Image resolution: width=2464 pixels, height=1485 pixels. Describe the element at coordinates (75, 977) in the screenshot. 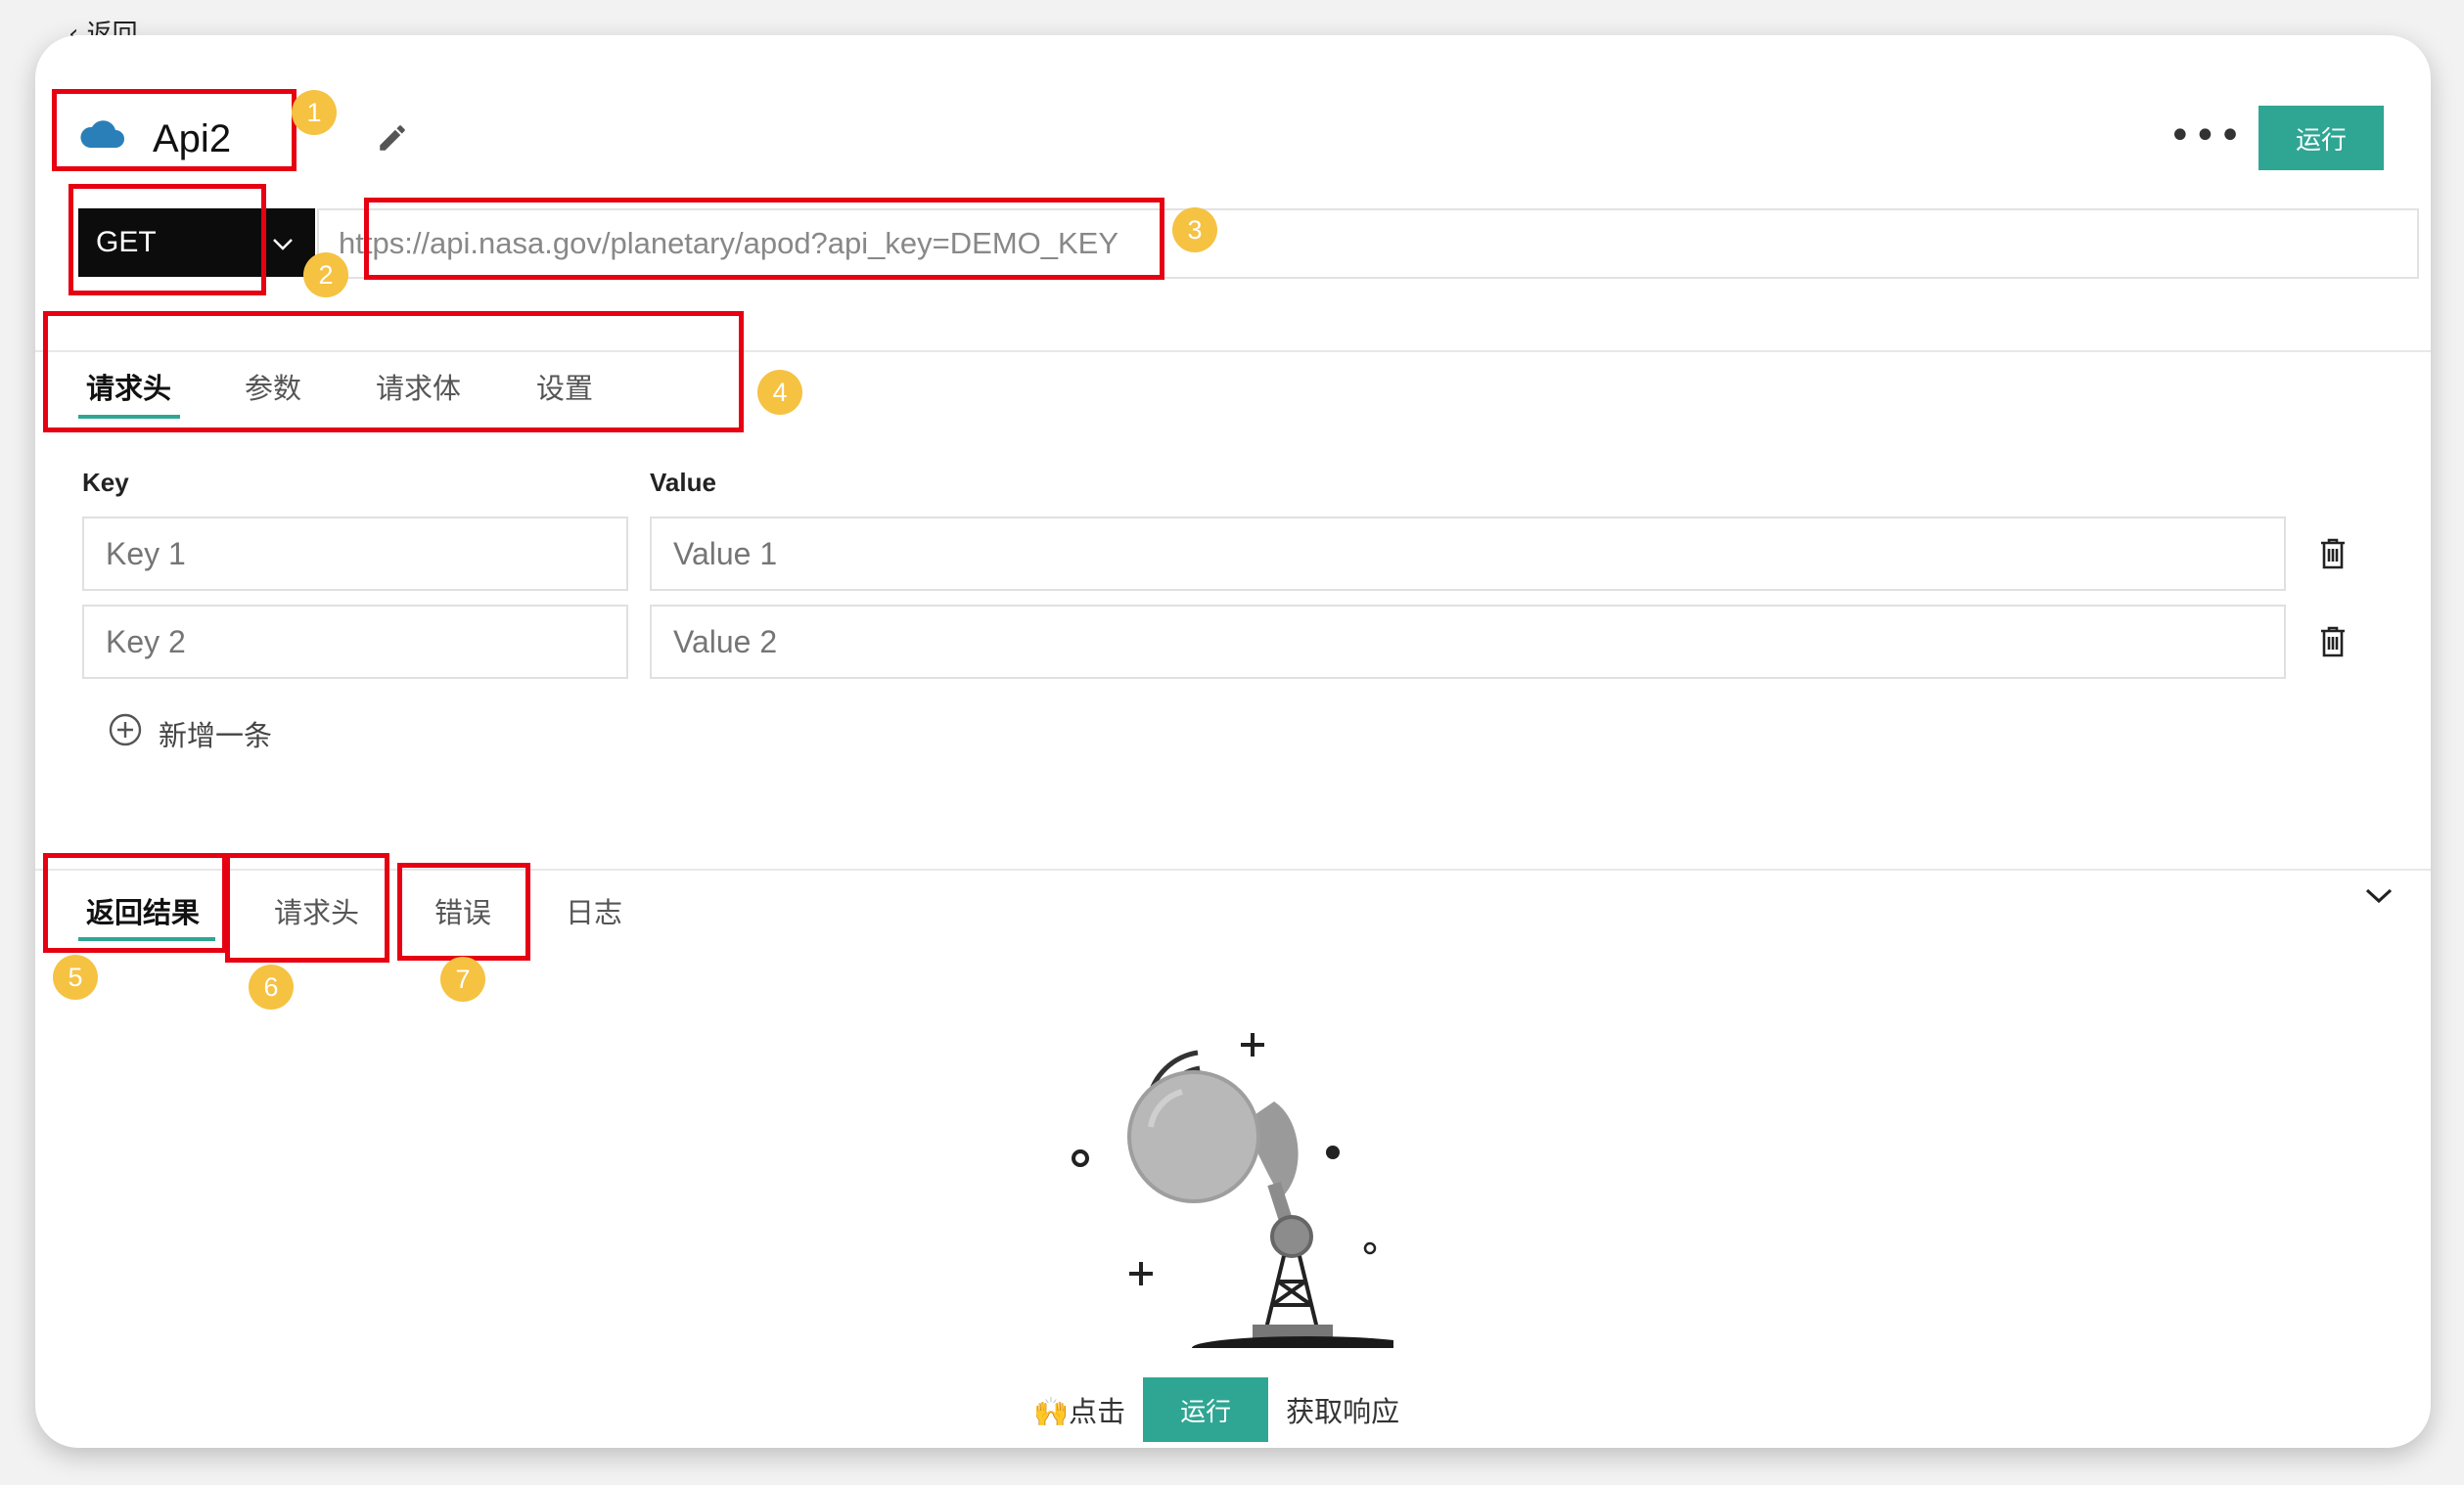

I see `annotation-badge: 5` at that location.